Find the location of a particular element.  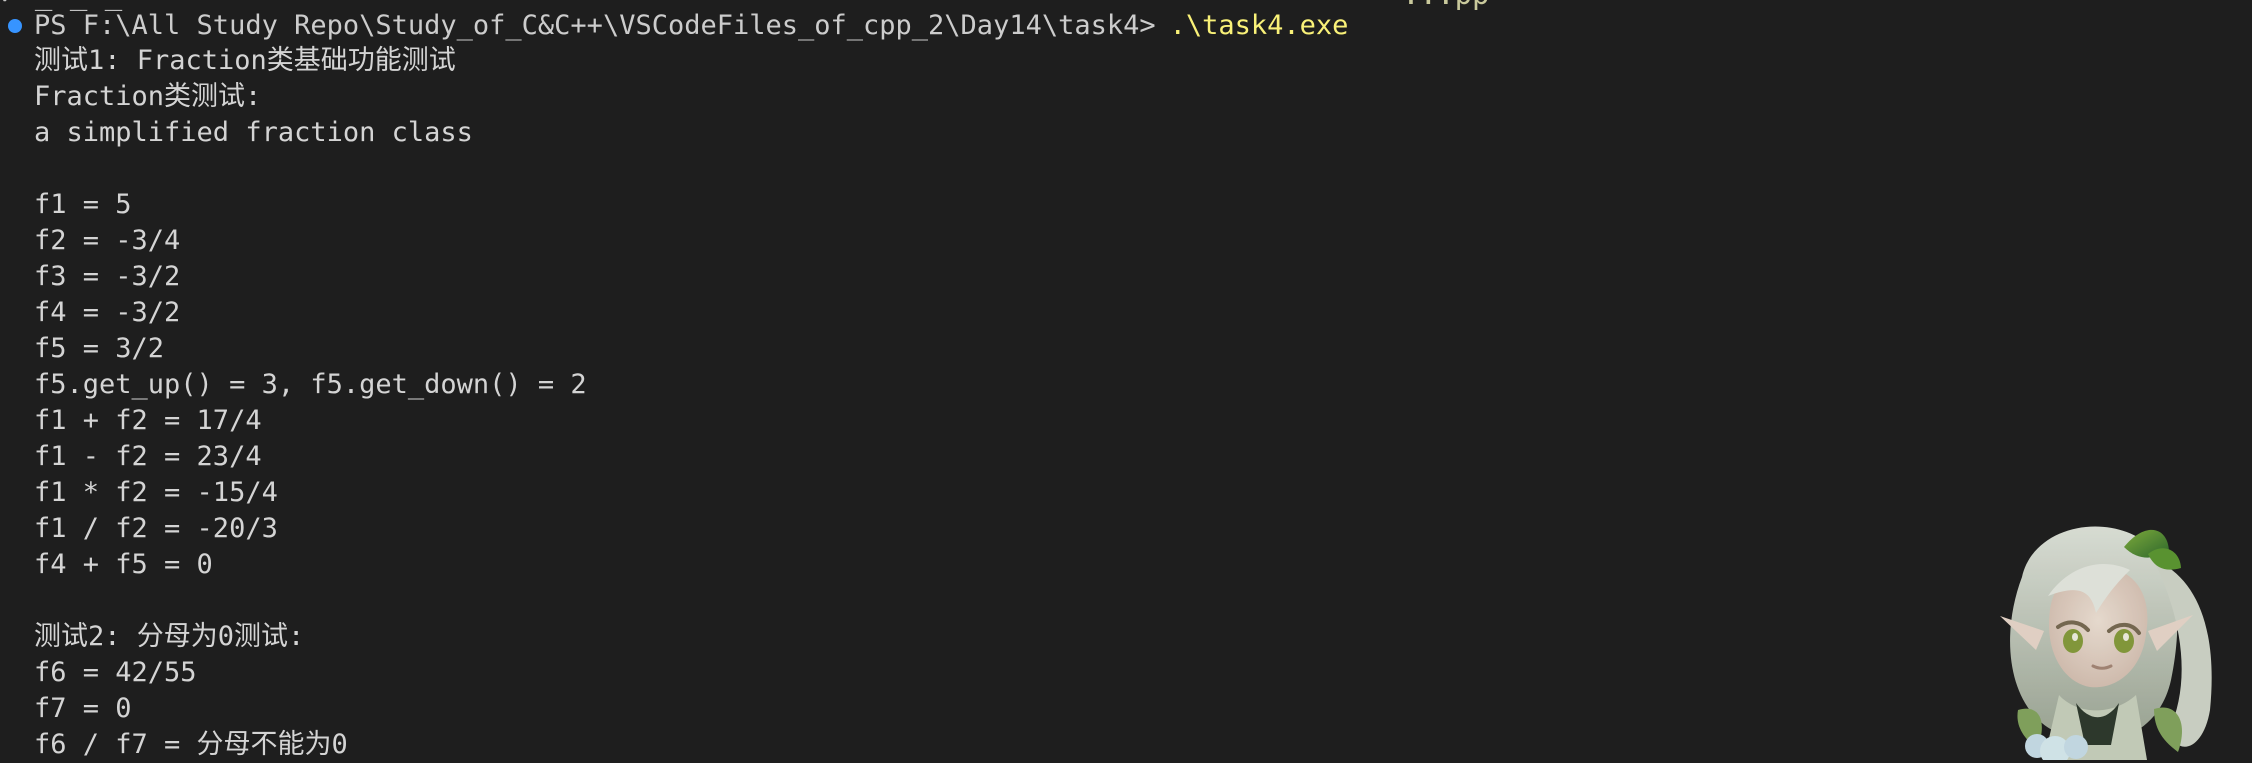

output-line: f4 = -3/2 is located at coordinates (107, 312).